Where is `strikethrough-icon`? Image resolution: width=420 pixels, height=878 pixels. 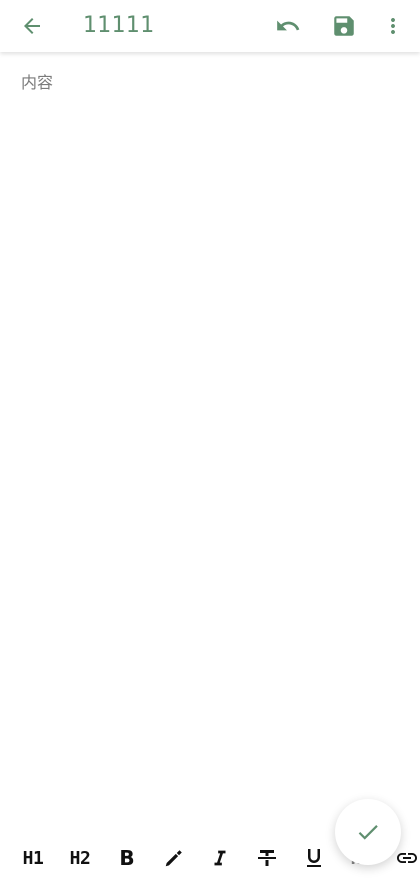
strikethrough-icon is located at coordinates (267, 858).